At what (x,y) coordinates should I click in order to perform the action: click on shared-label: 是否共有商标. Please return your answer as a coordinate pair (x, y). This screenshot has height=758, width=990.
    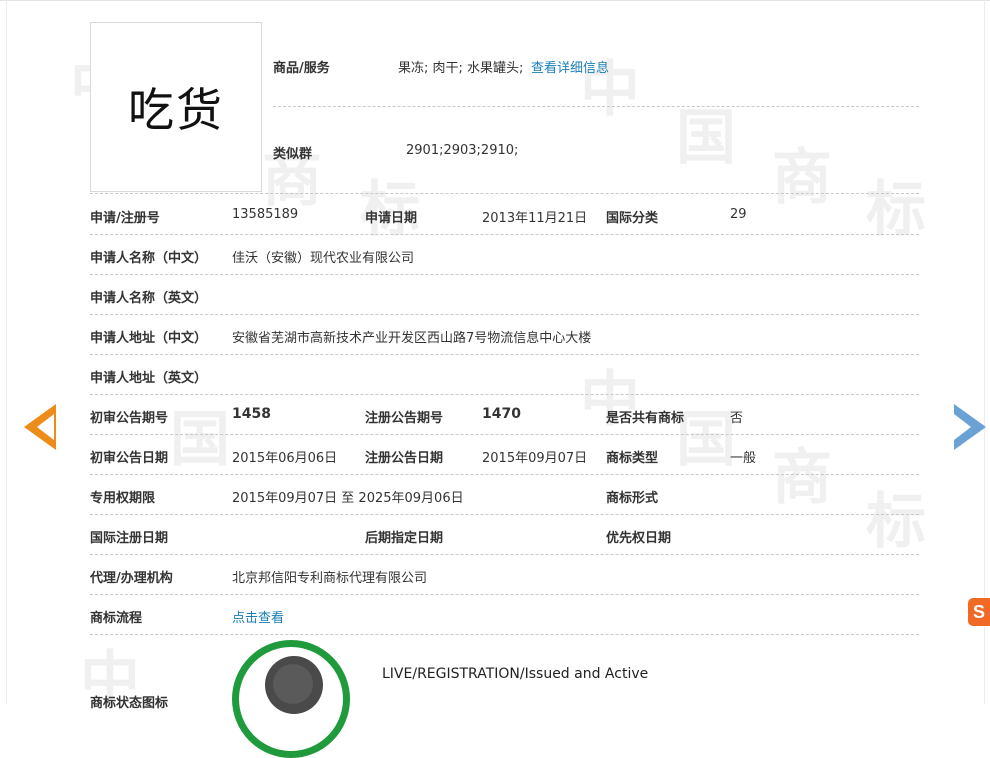
    Looking at the image, I should click on (645, 418).